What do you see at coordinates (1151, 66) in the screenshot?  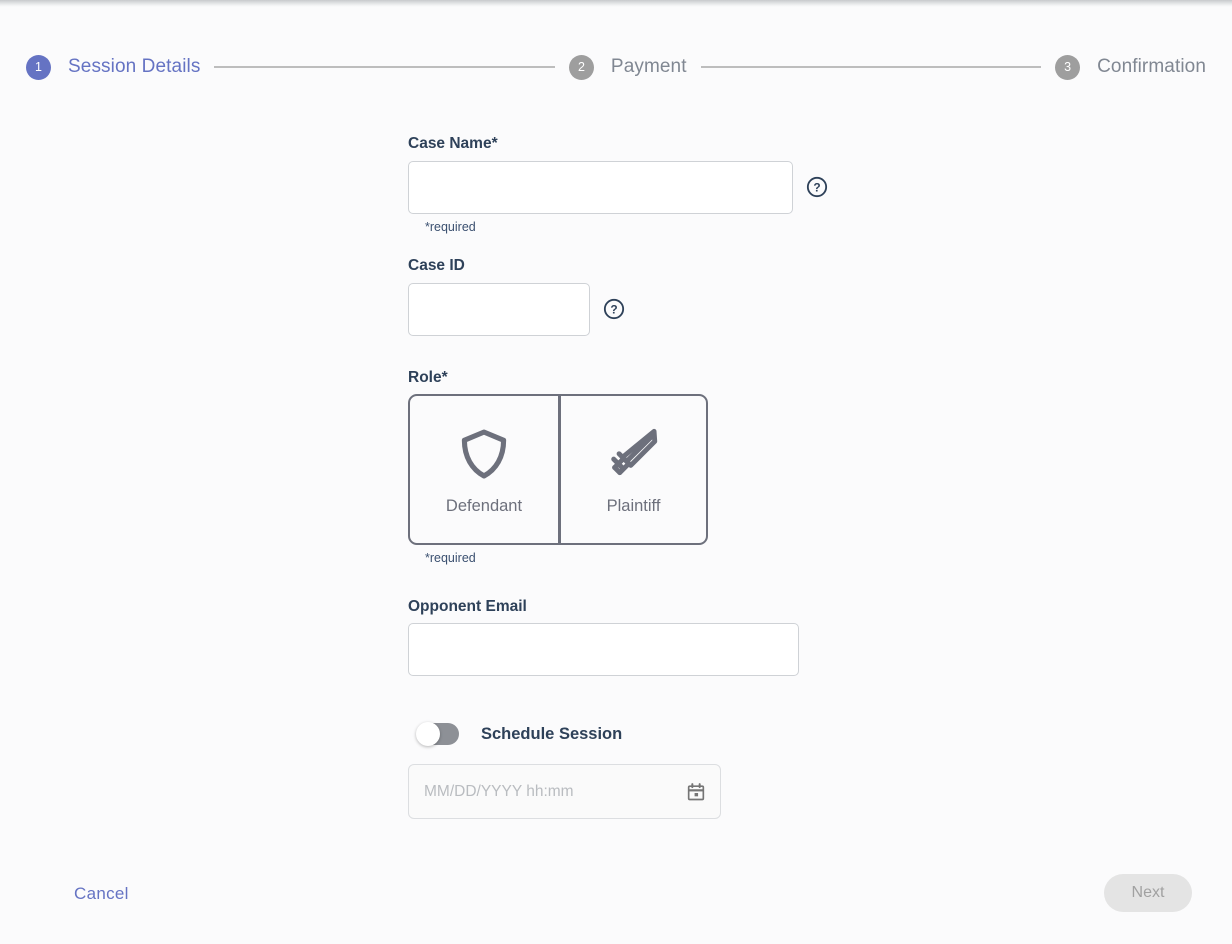 I see `step-label-confirmation: Confirmation` at bounding box center [1151, 66].